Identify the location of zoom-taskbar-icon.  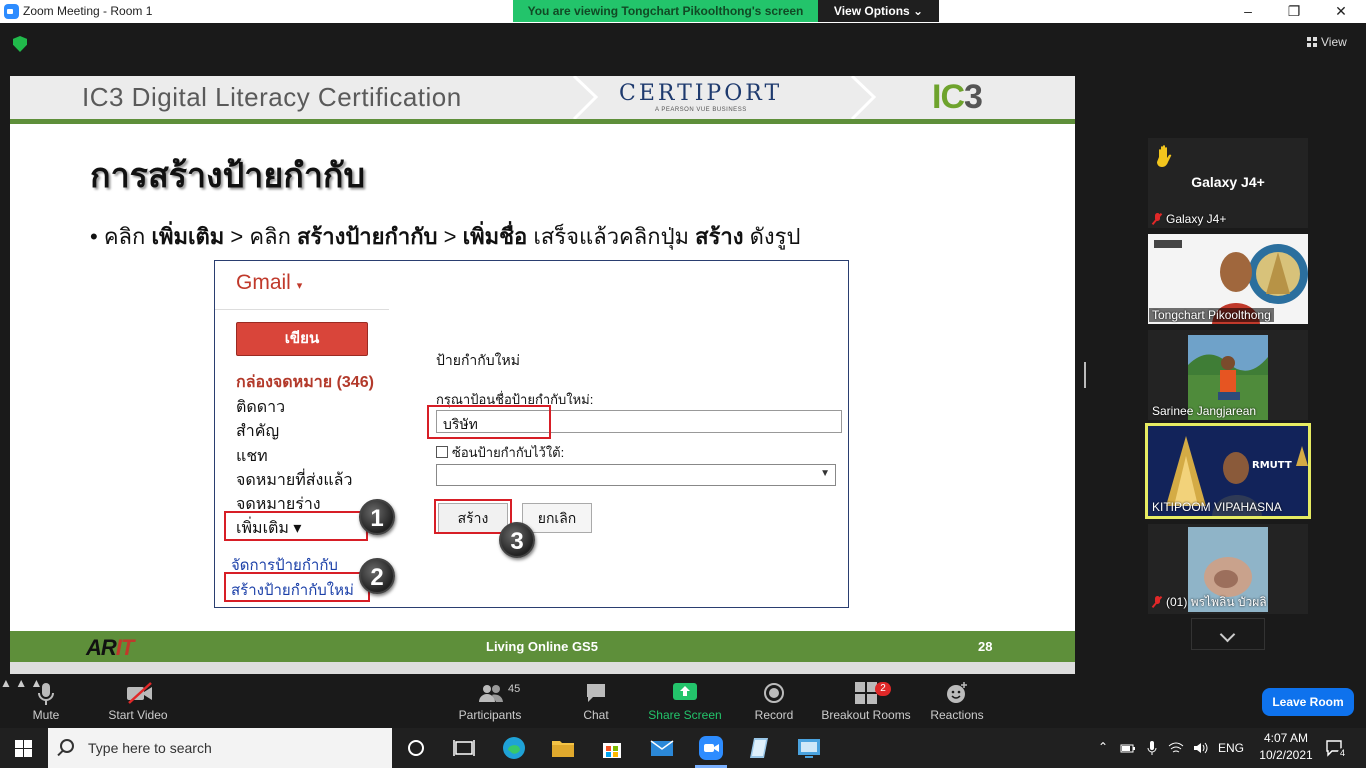
(711, 748).